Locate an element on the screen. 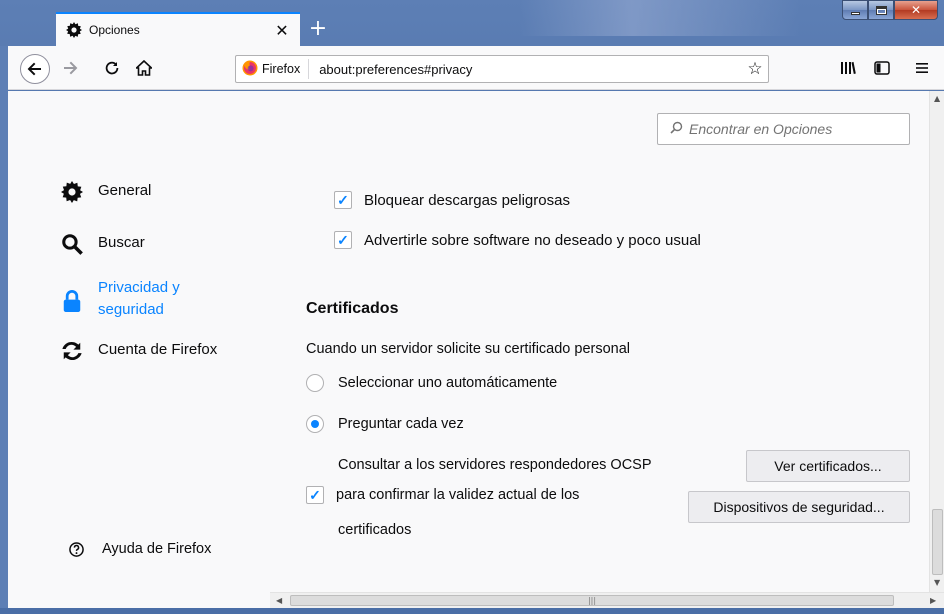 The width and height of the screenshot is (944, 614). category-buscar-label: Buscar is located at coordinates (121, 242).